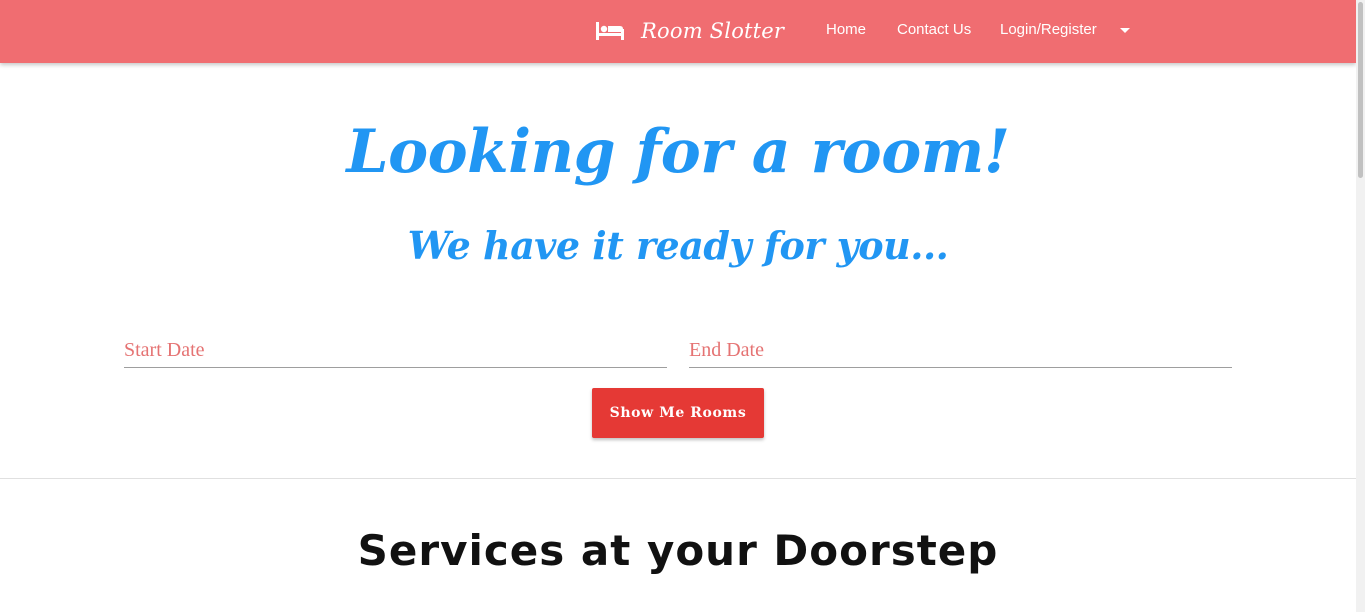 The image size is (1365, 612). I want to click on scrollbar-thumb, so click(1360, 90).